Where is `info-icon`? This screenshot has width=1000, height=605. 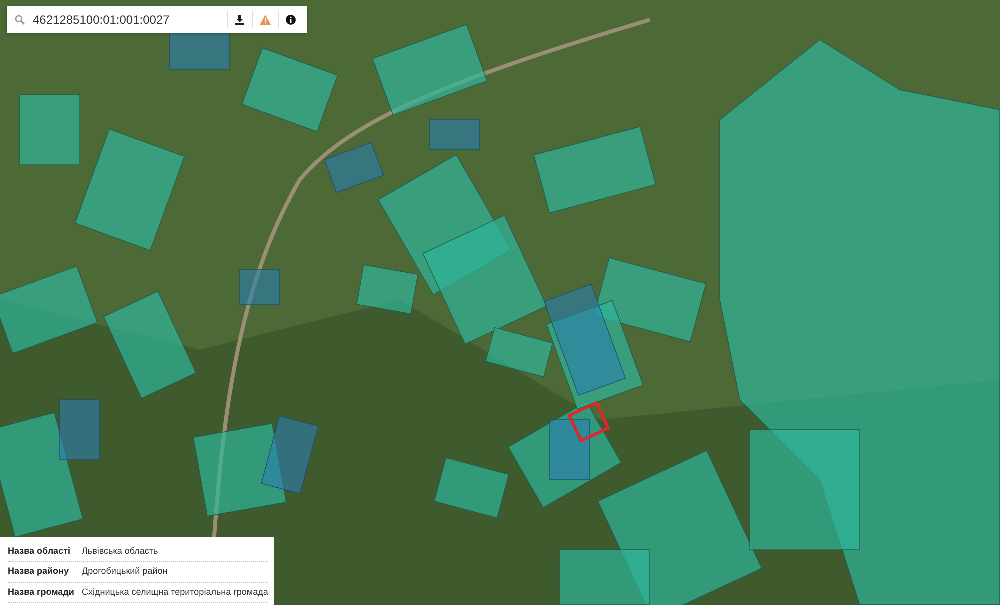
info-icon is located at coordinates (291, 19).